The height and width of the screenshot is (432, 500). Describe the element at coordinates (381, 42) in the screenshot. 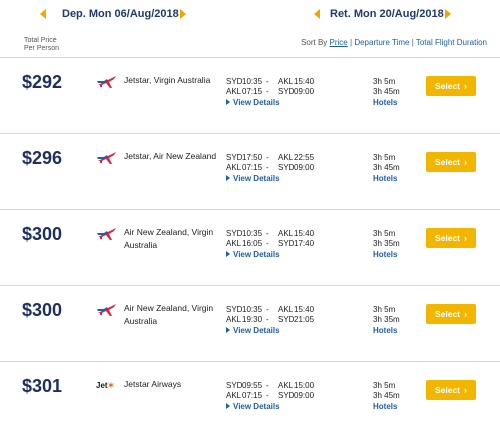

I see `sort-departure-time-link: Departure Time` at that location.